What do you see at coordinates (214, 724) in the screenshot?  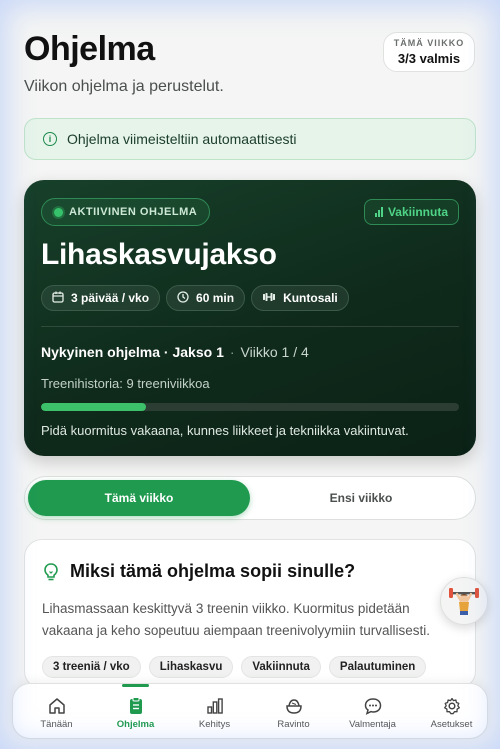 I see `nav-label-progress: Kehitys` at bounding box center [214, 724].